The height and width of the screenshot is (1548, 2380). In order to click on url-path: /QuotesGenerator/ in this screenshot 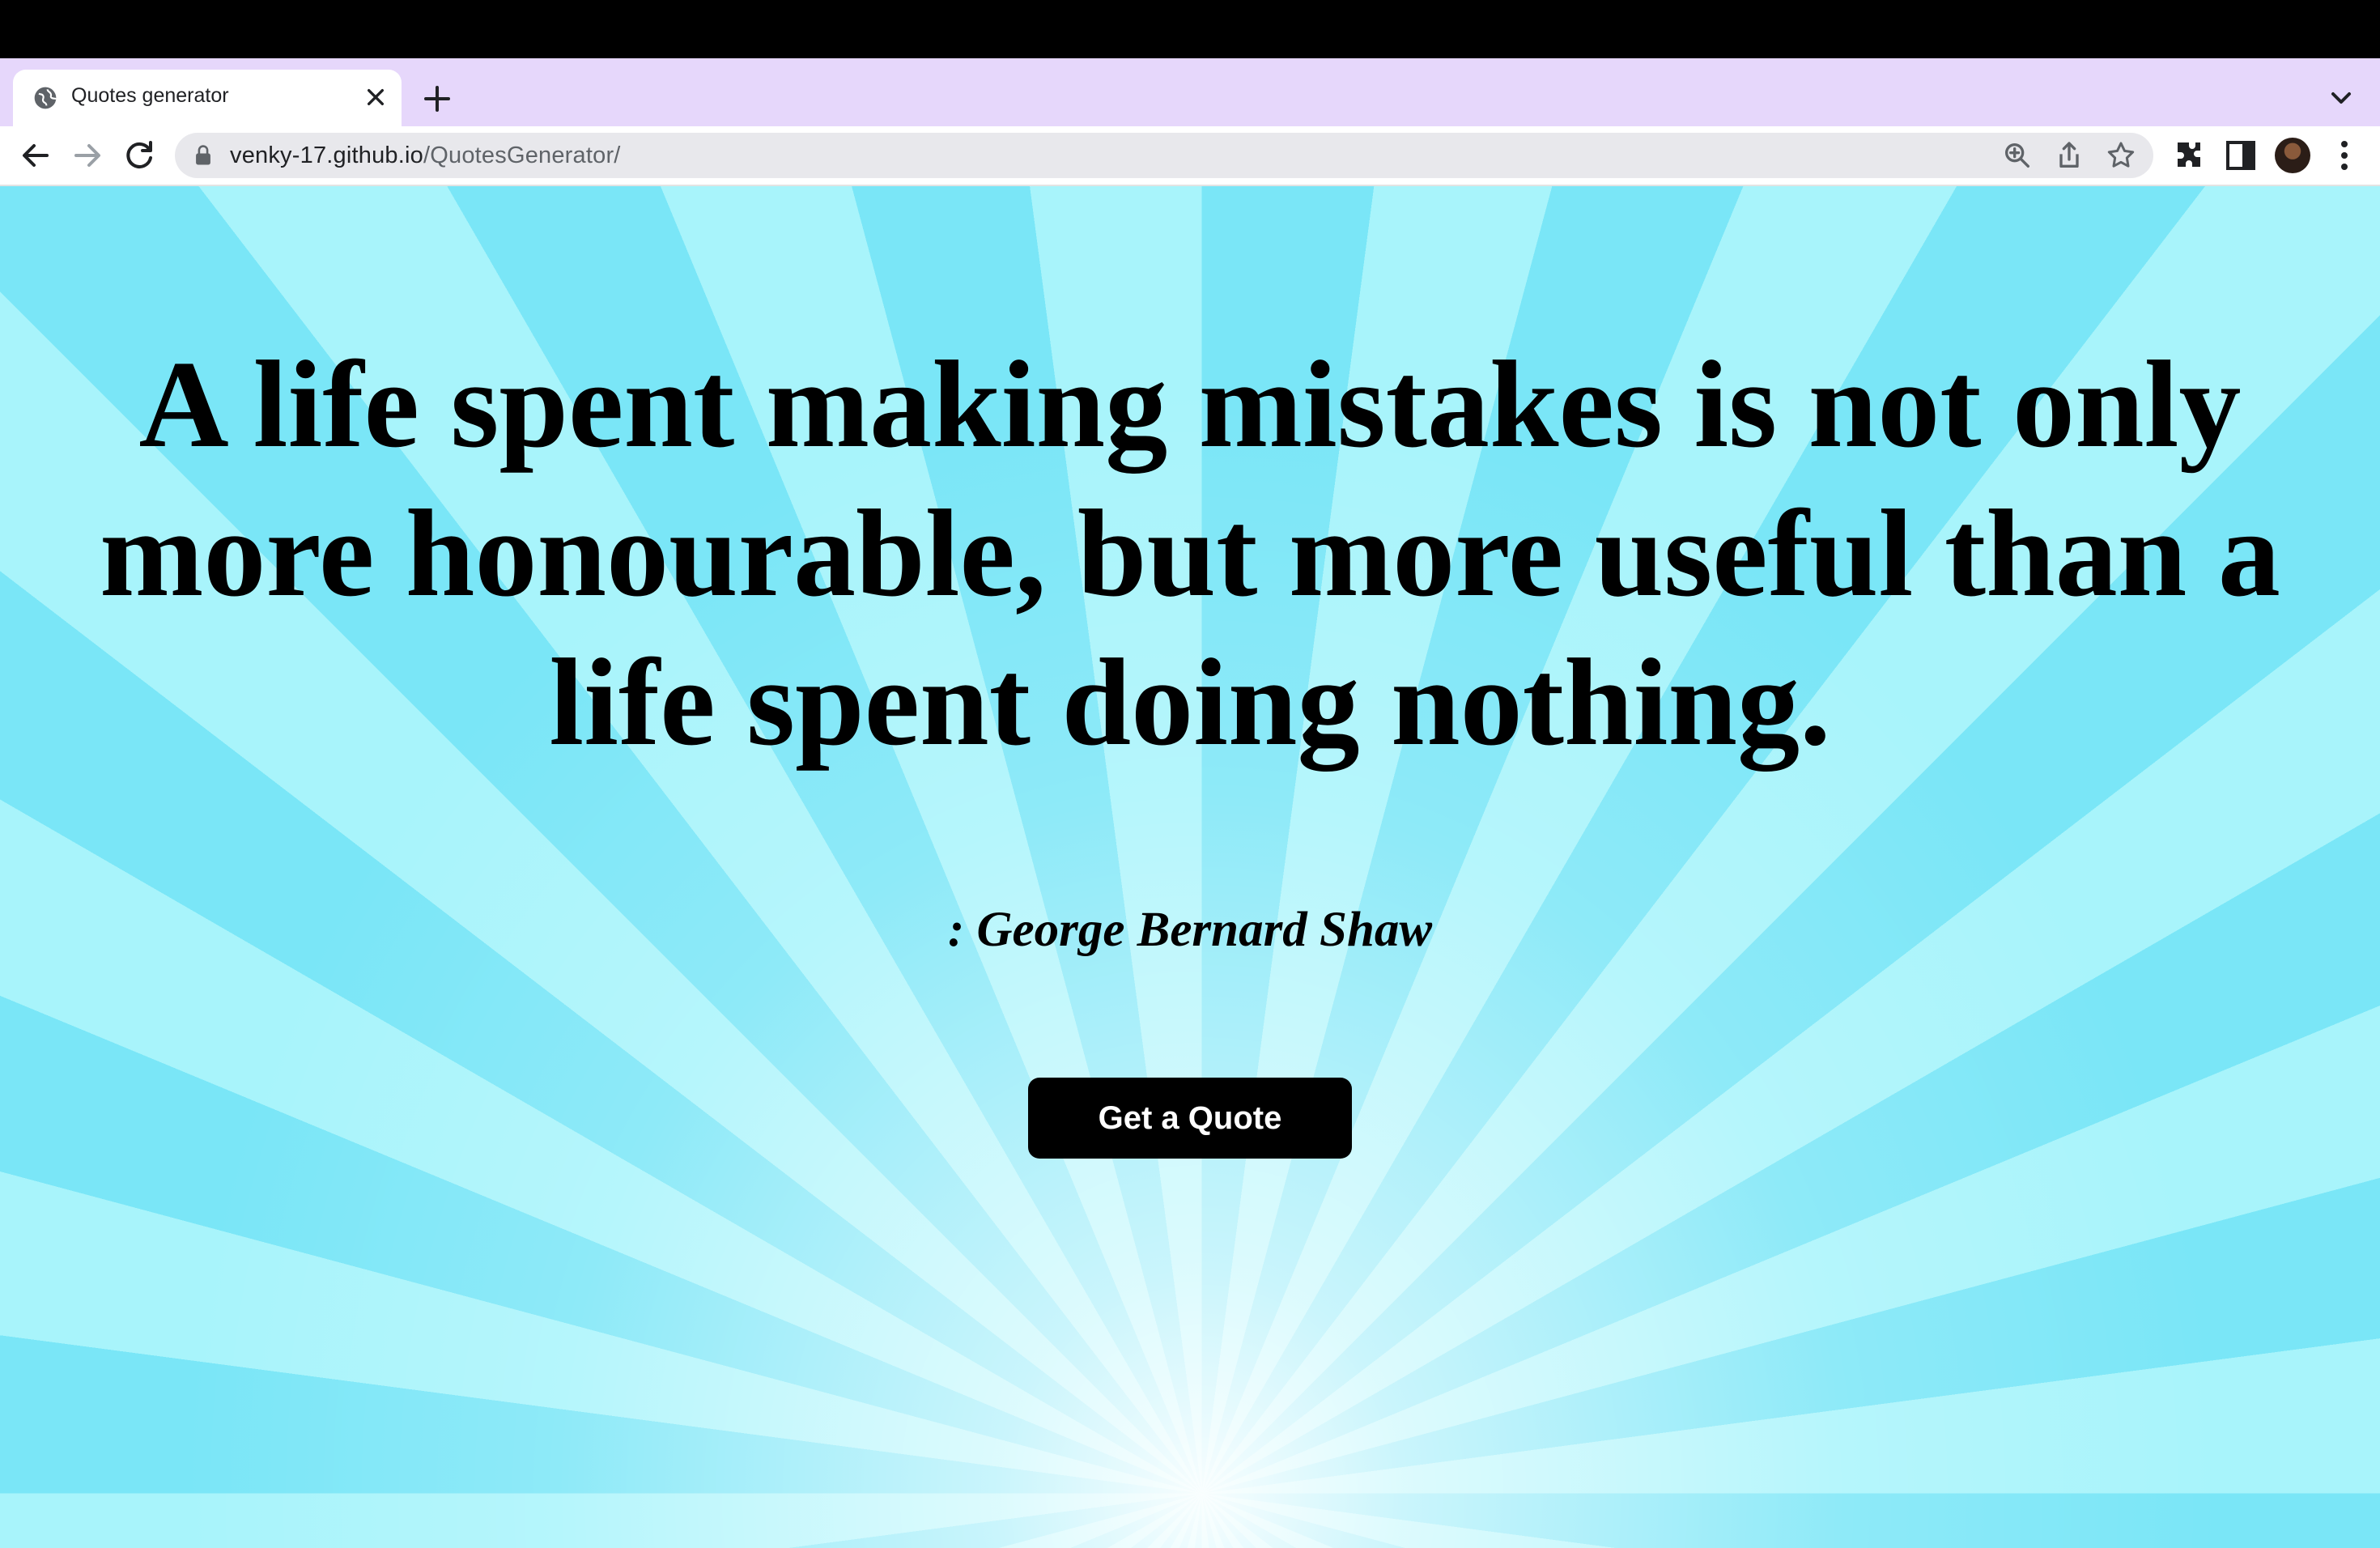, I will do `click(522, 155)`.